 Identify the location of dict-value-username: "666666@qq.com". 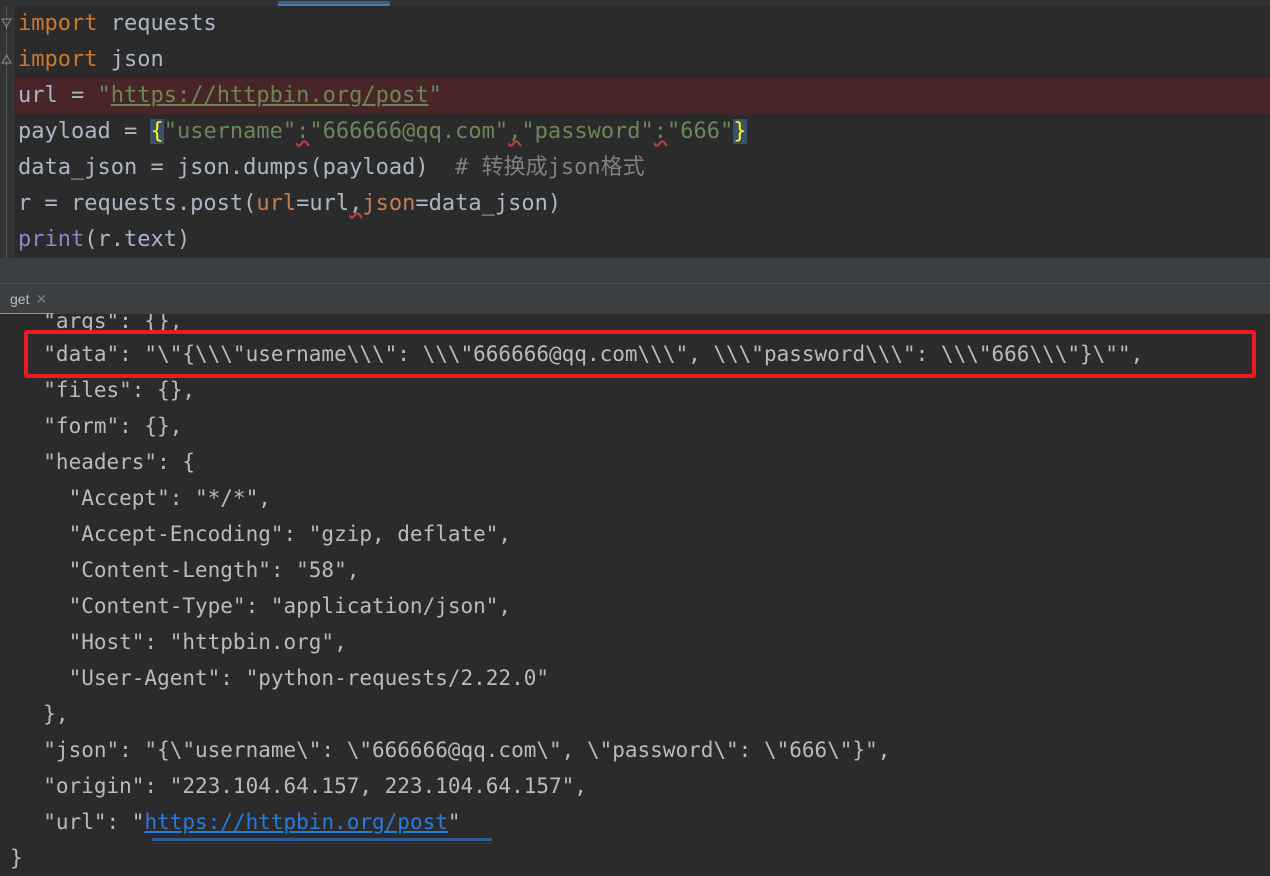
(409, 131).